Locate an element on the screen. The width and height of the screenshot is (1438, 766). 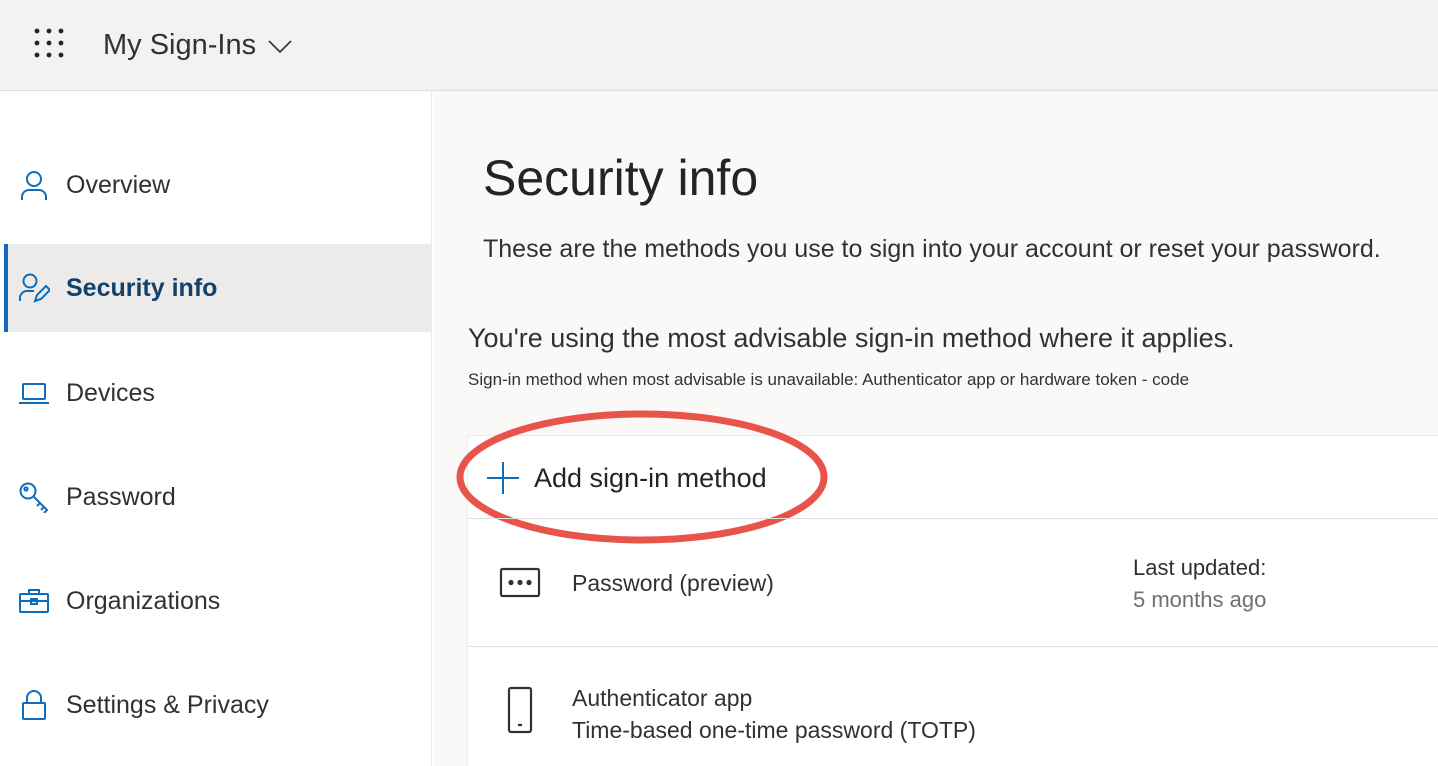
sidebar-item-label: Organizations is located at coordinates (143, 600).